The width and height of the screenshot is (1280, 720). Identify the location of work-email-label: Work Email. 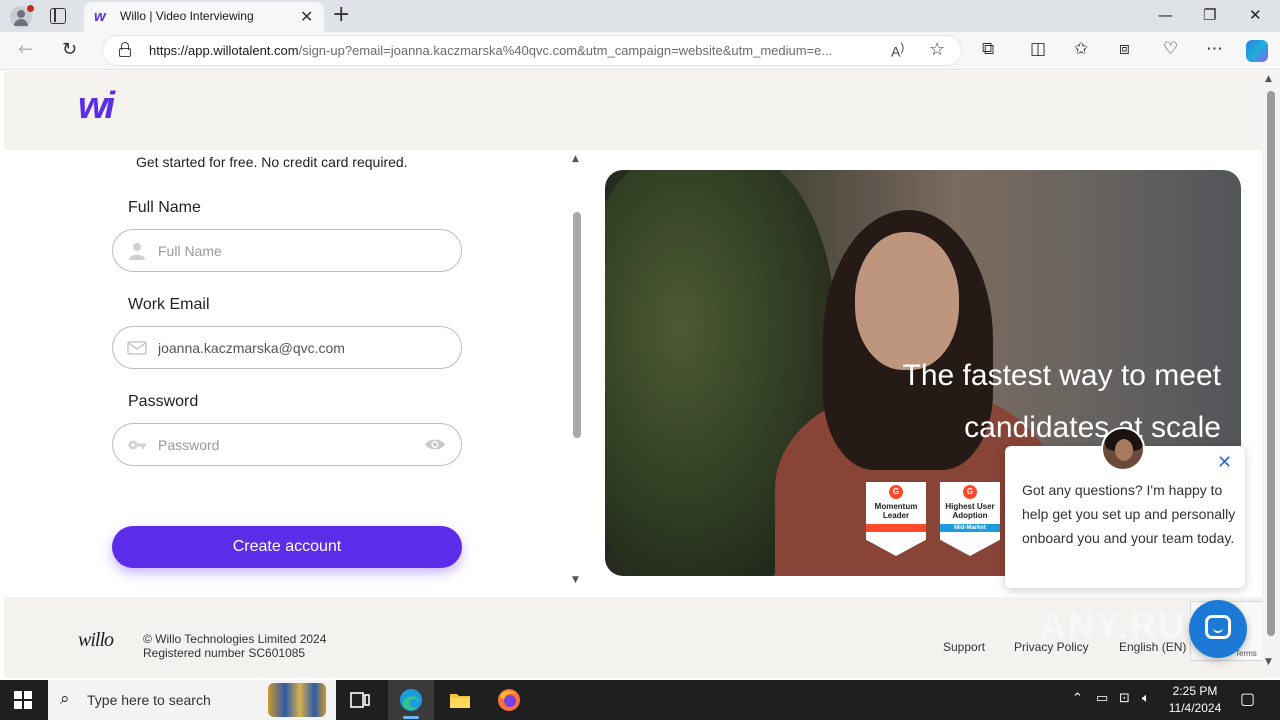
(169, 304).